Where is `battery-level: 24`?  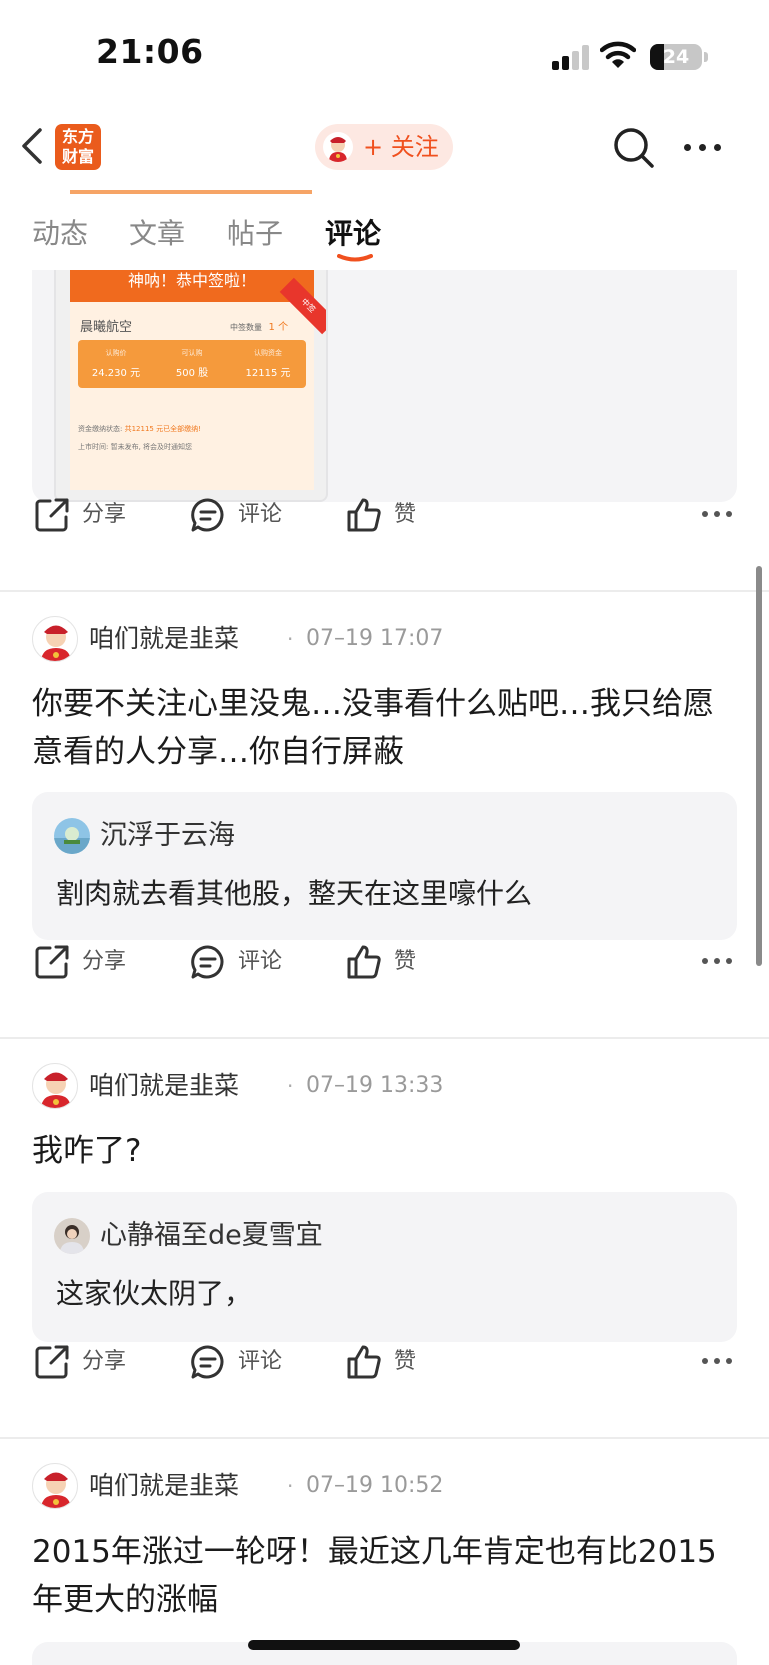
battery-level: 24 is located at coordinates (676, 57).